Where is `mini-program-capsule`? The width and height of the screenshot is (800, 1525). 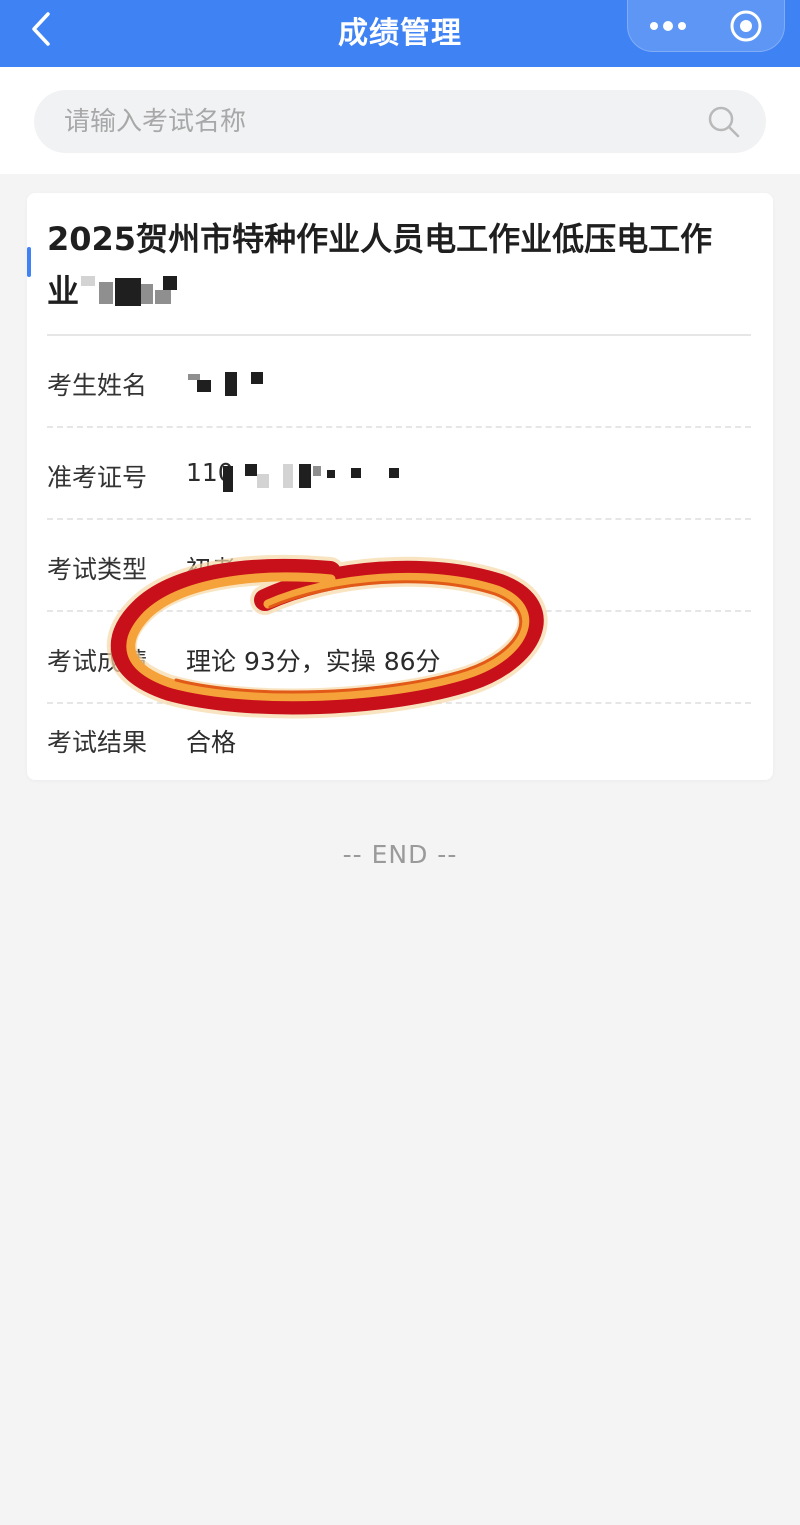 mini-program-capsule is located at coordinates (706, 26).